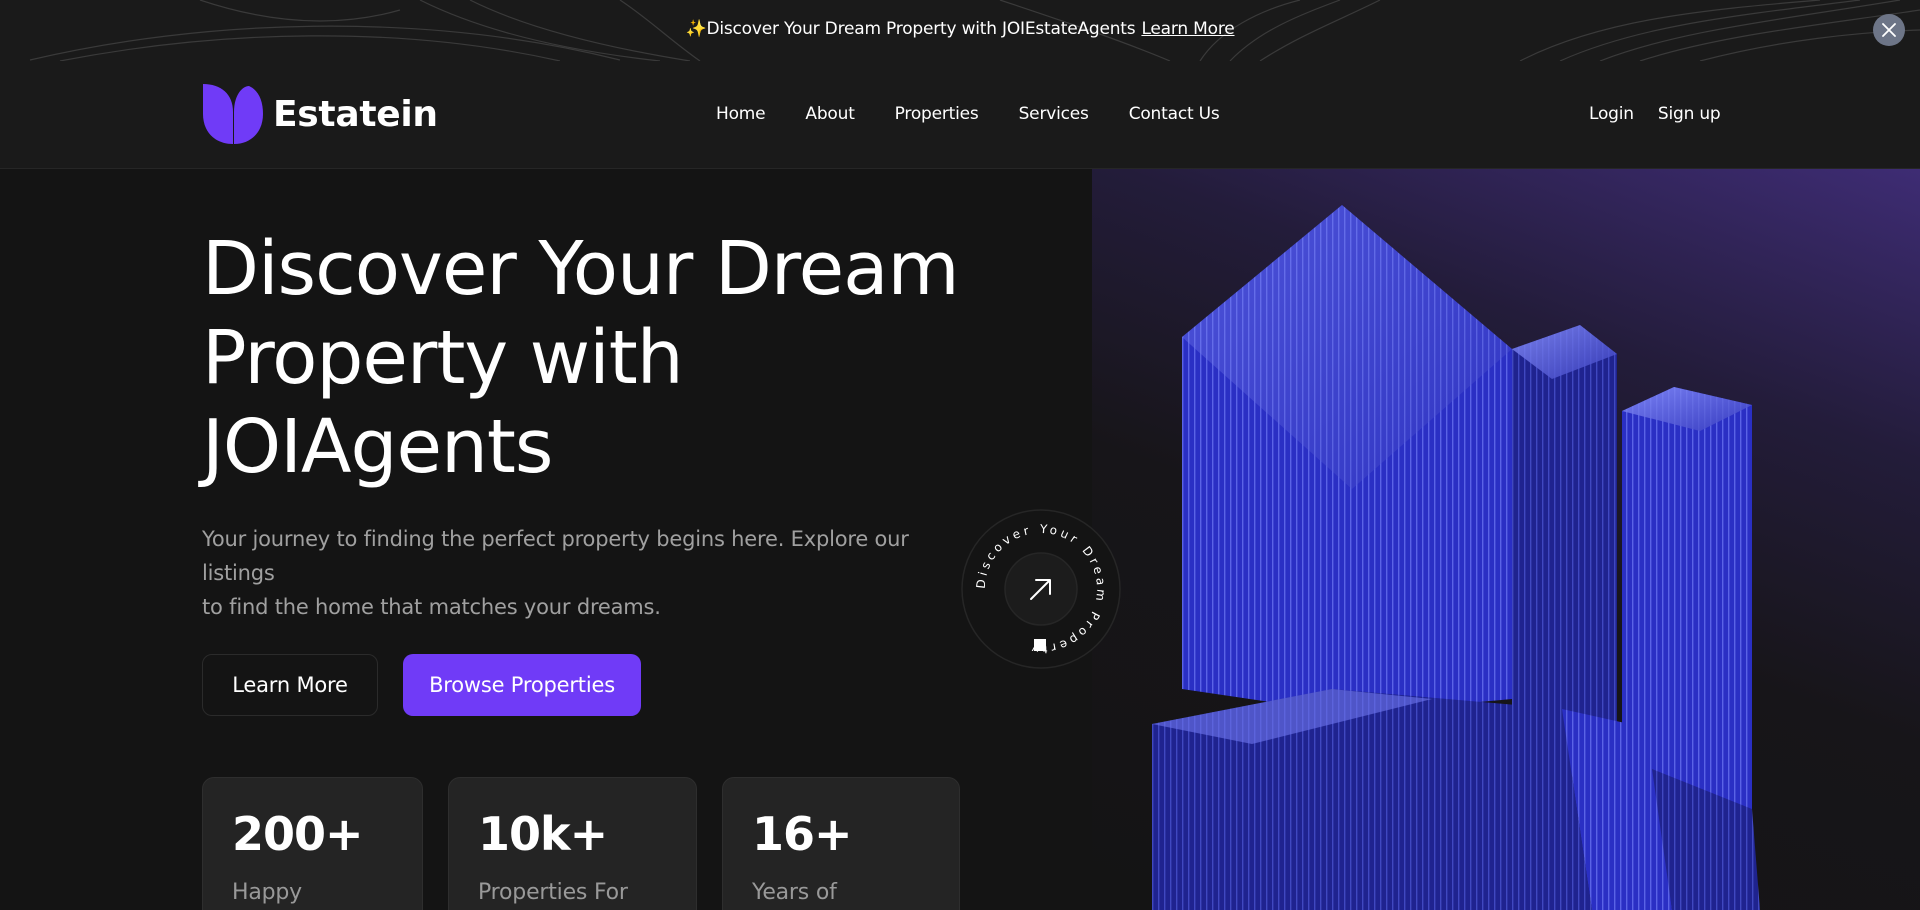 Image resolution: width=1920 pixels, height=910 pixels. What do you see at coordinates (443, 358) in the screenshot?
I see `hero-title-line-2: Property with` at bounding box center [443, 358].